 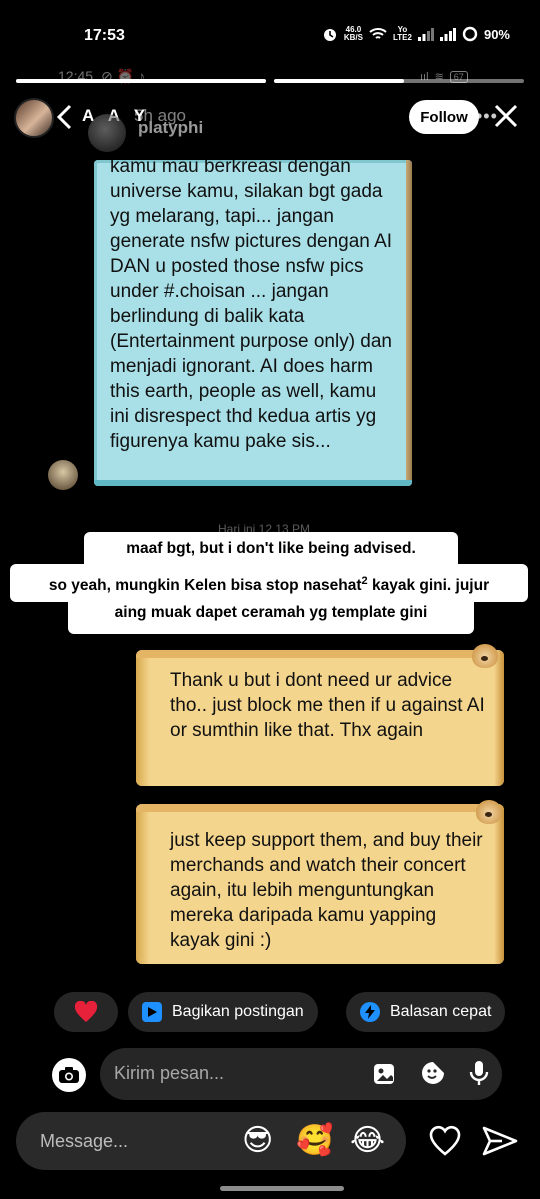 What do you see at coordinates (107, 133) in the screenshot?
I see `background-avatar` at bounding box center [107, 133].